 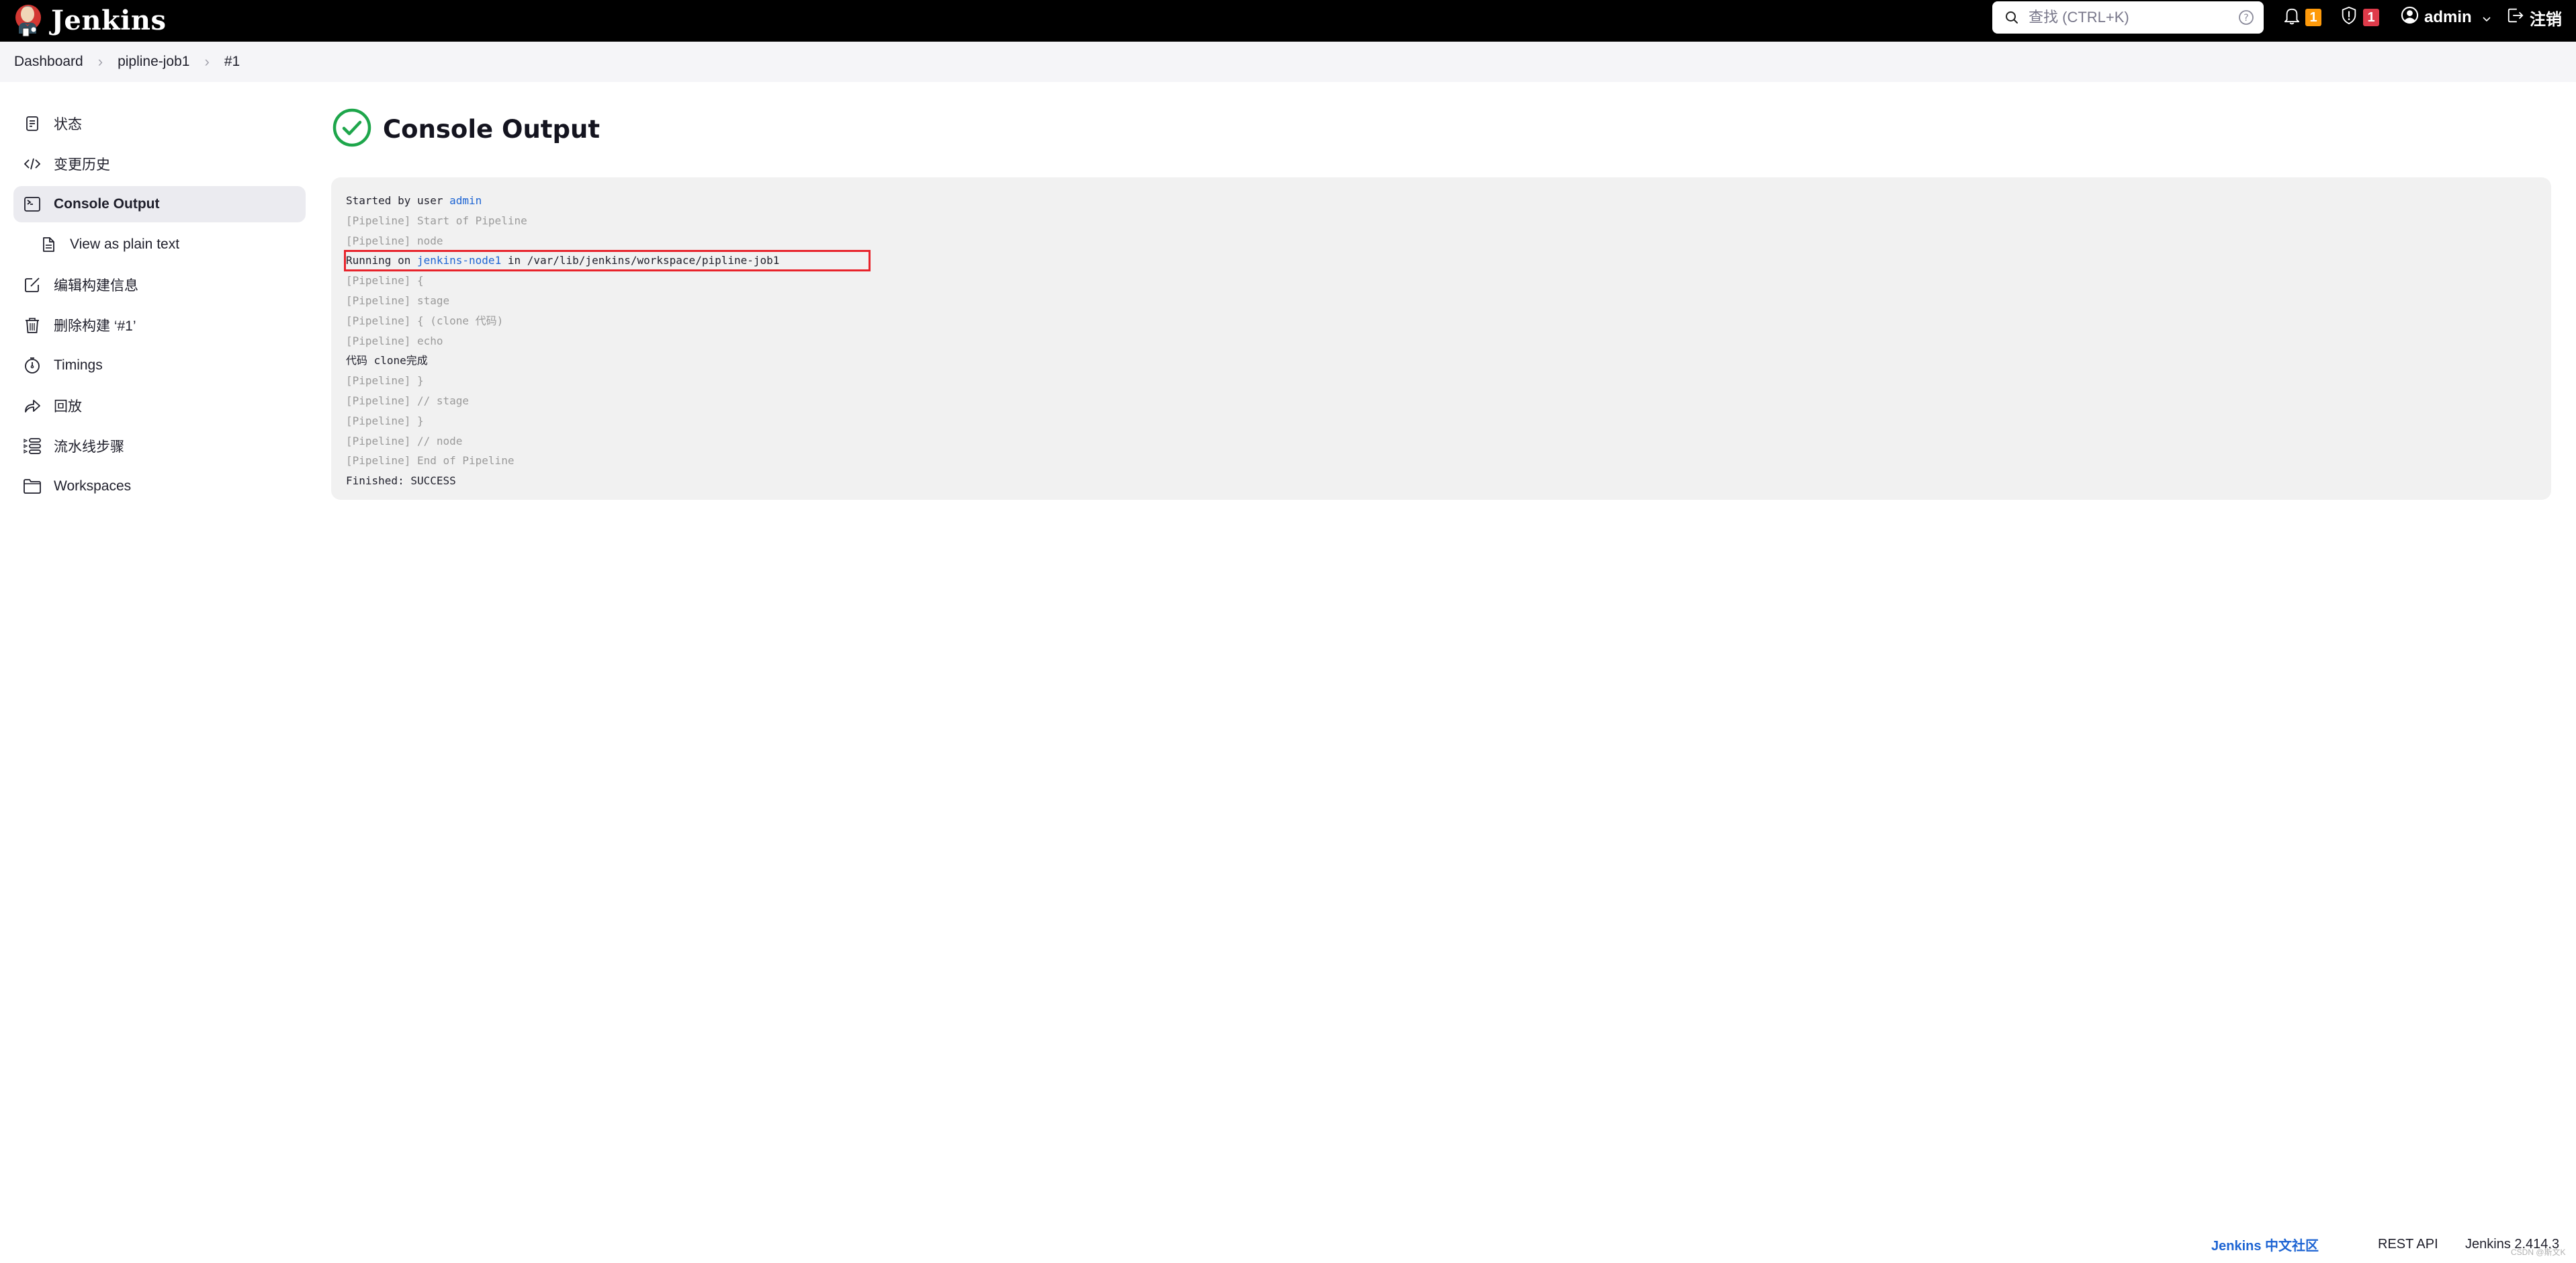 I want to click on sidebar-item-label: View as plain text, so click(x=125, y=244).